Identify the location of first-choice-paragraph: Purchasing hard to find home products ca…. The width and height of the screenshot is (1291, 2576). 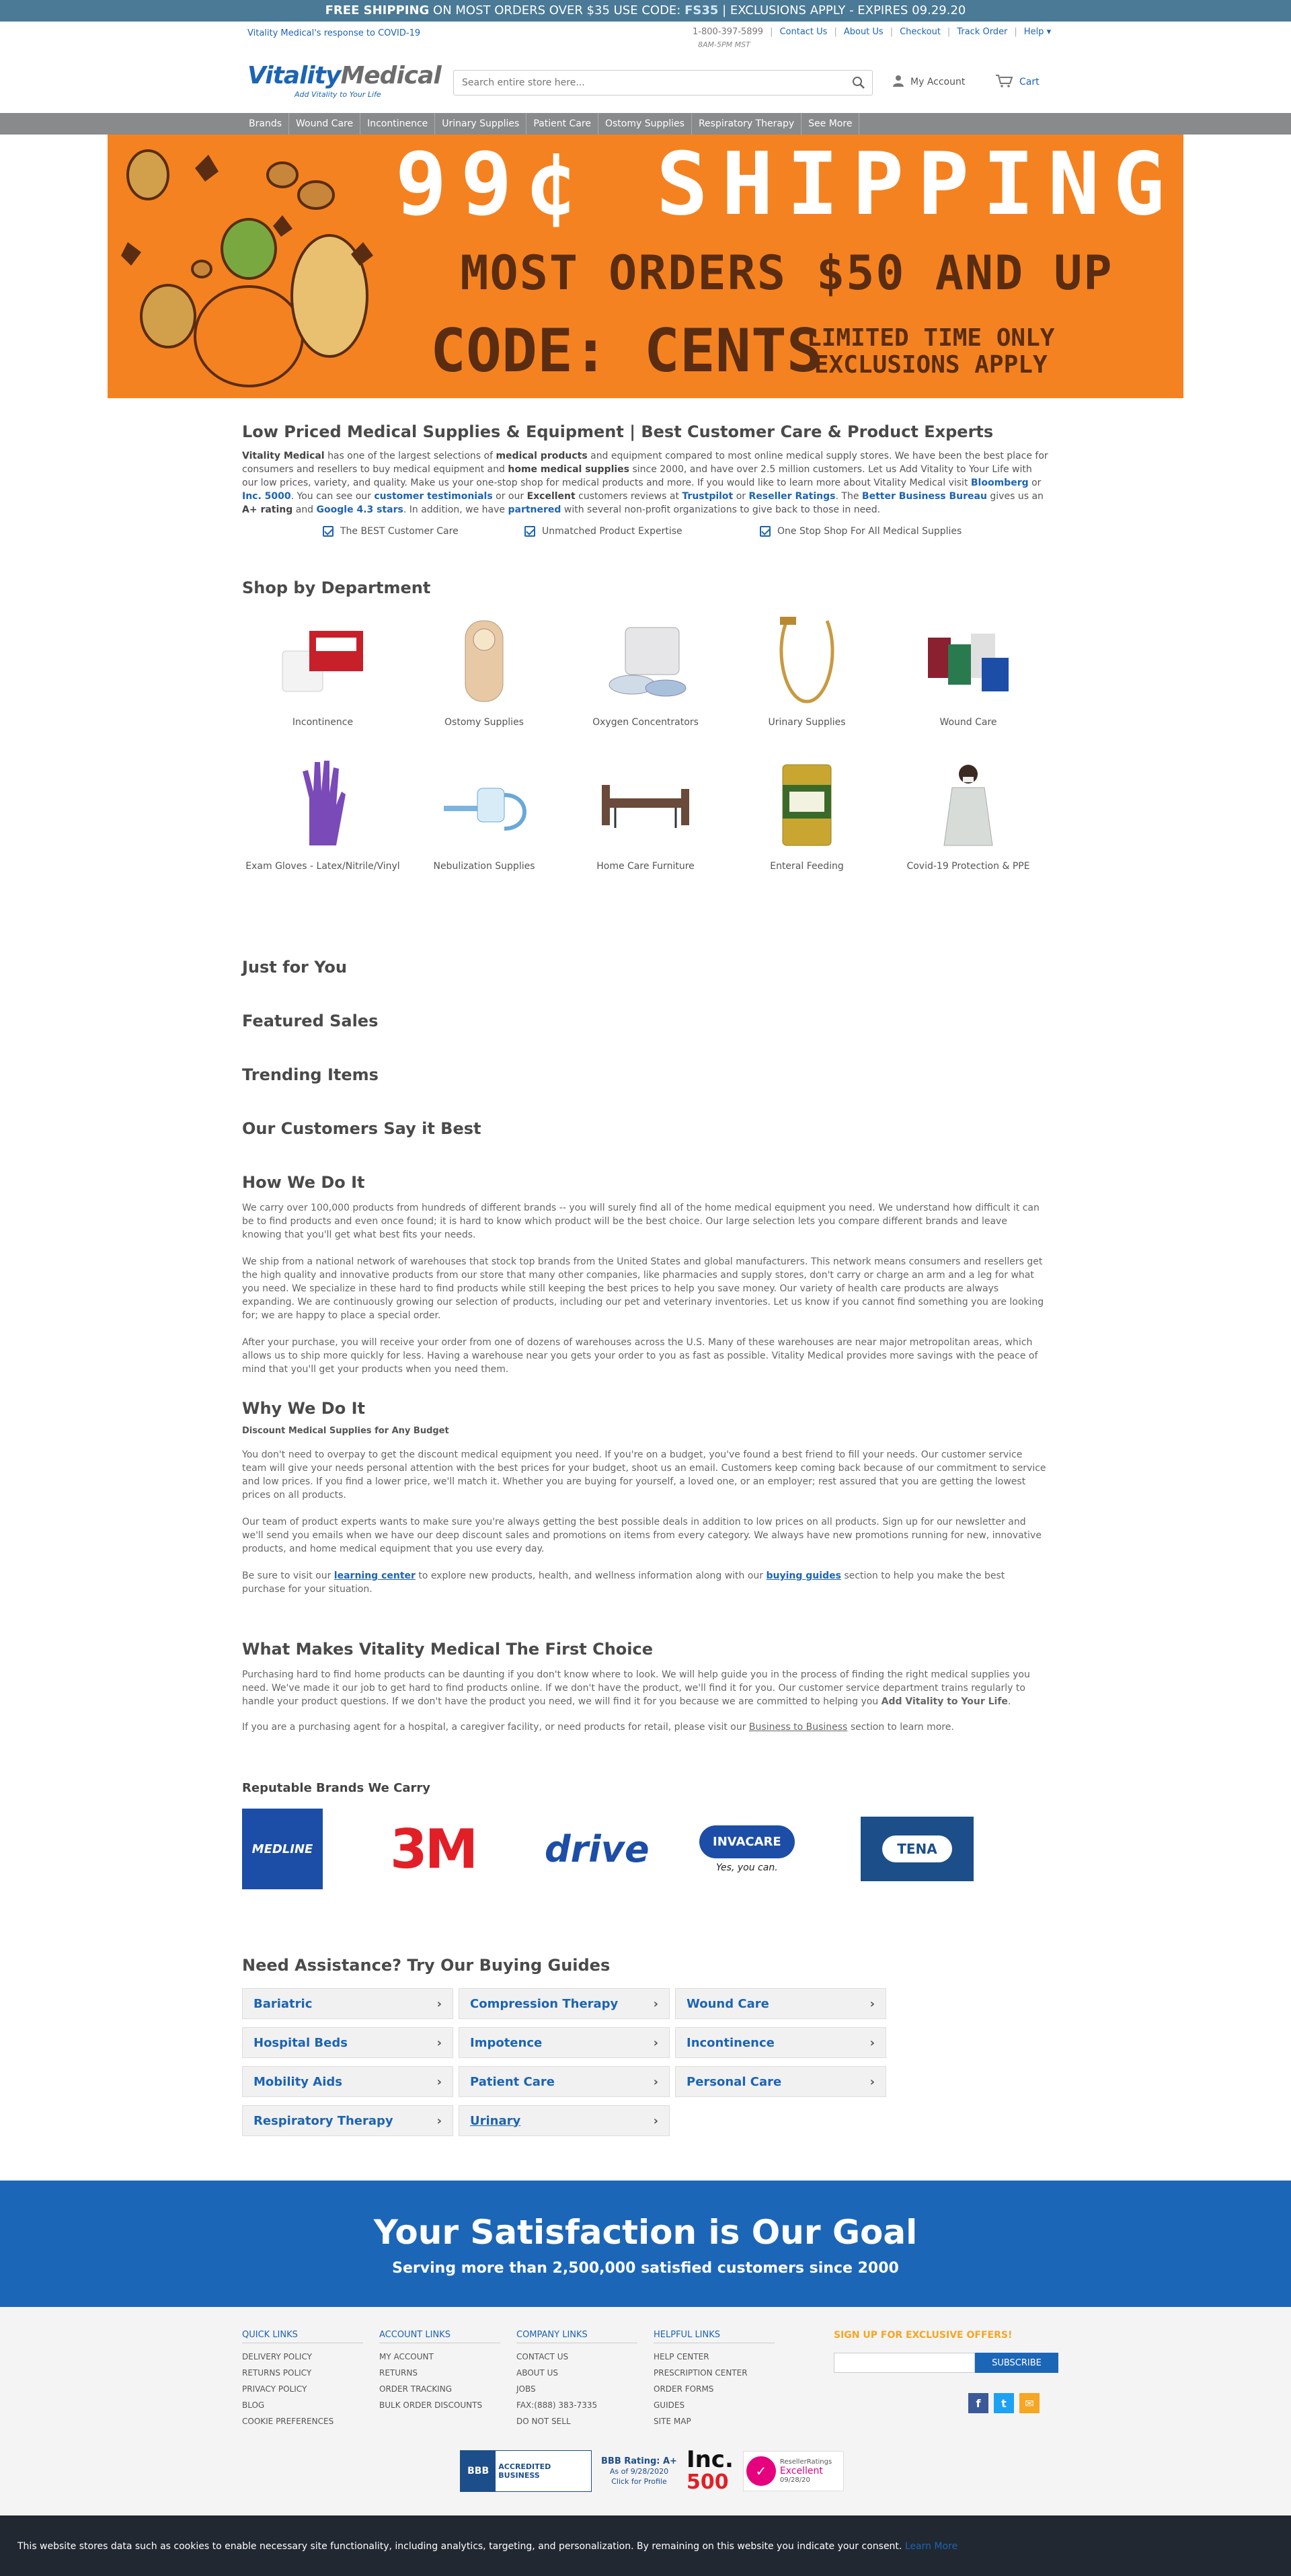
(636, 1688).